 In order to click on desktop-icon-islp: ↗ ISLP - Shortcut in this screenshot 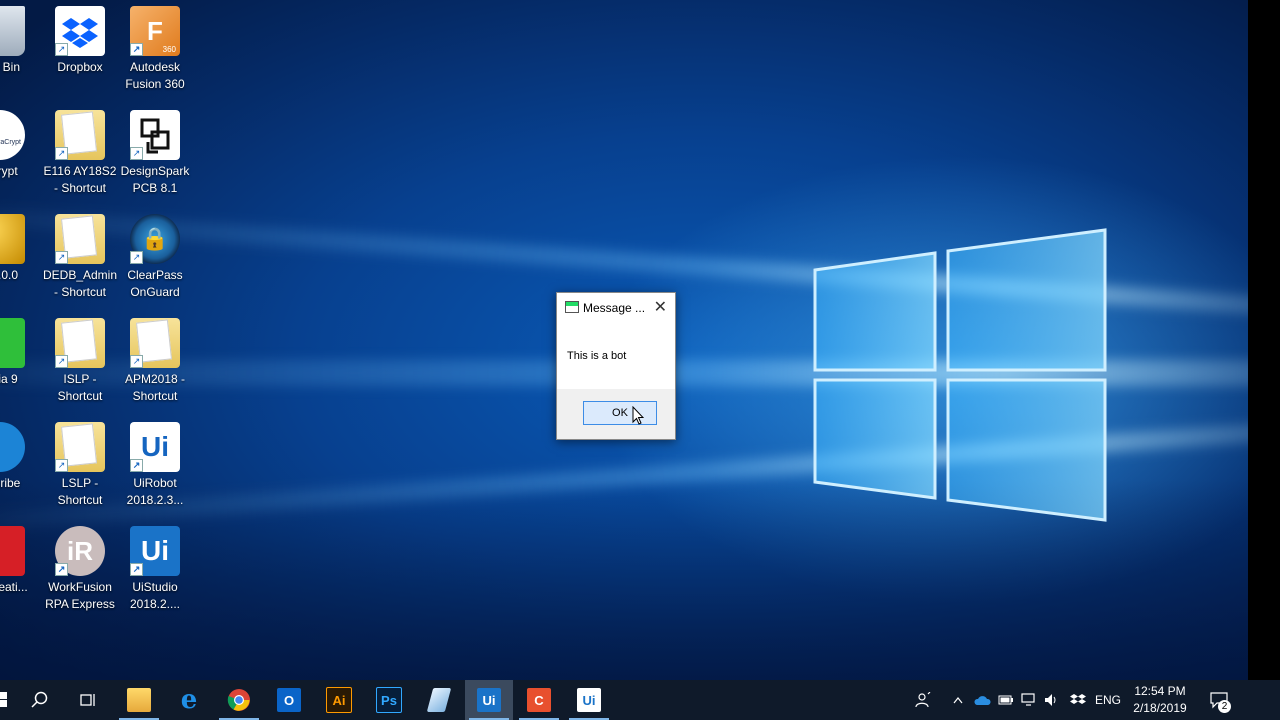, I will do `click(80, 361)`.